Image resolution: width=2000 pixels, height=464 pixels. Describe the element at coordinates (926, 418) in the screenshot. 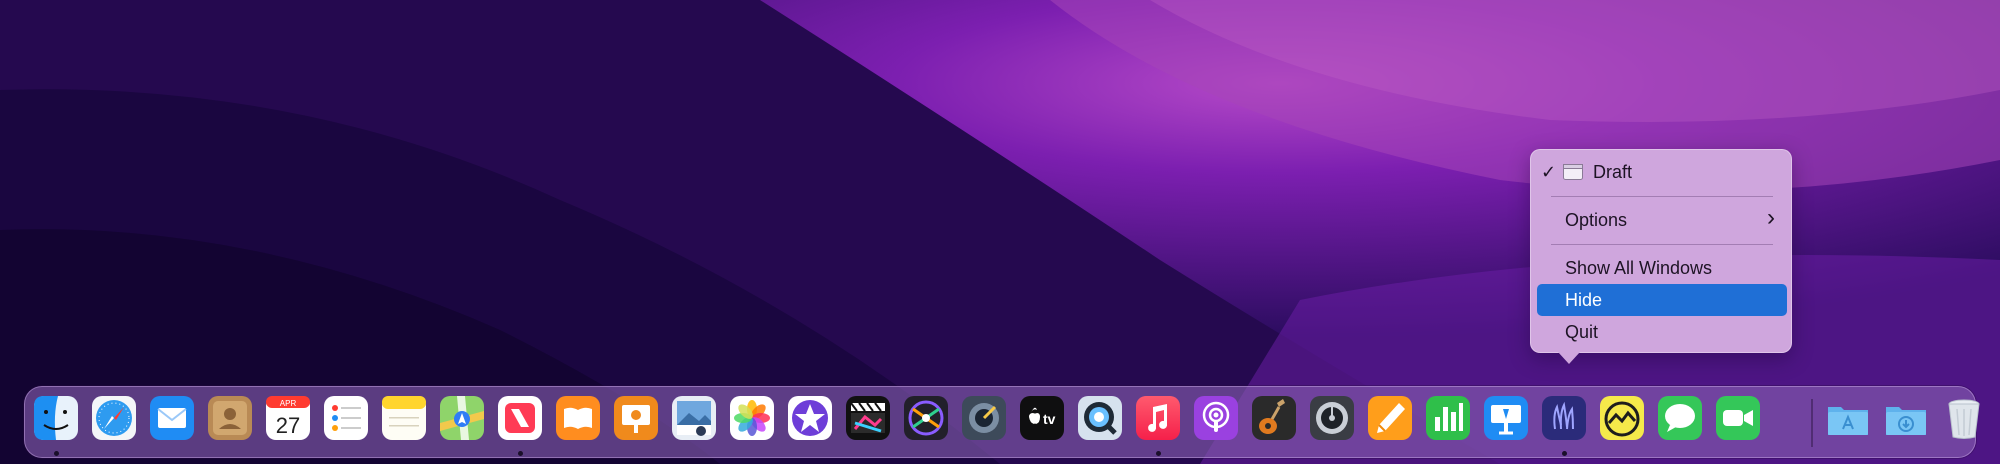

I see `motion-icon` at that location.